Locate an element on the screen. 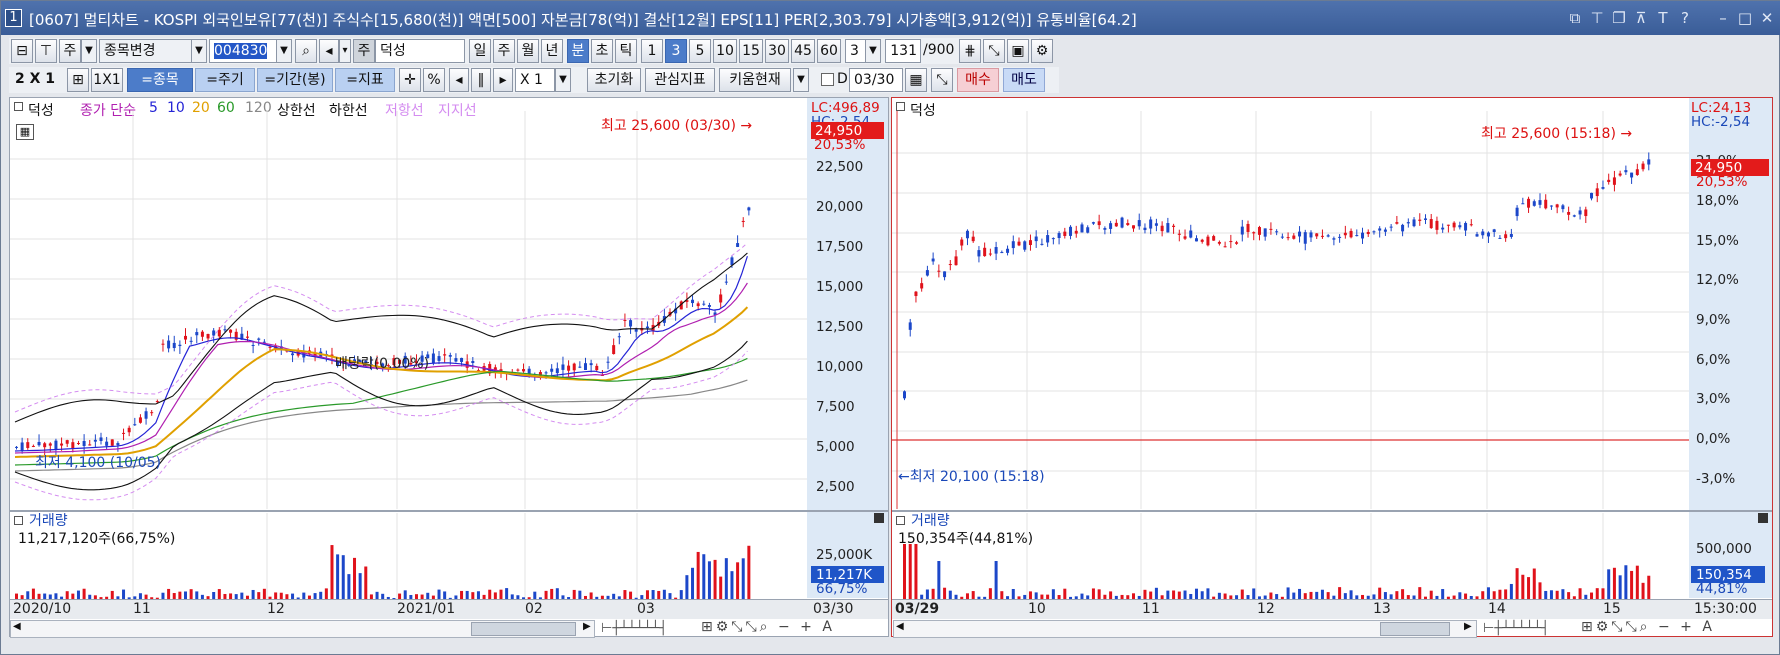 This screenshot has width=1780, height=655. window-number-badge: 1 is located at coordinates (13, 18).